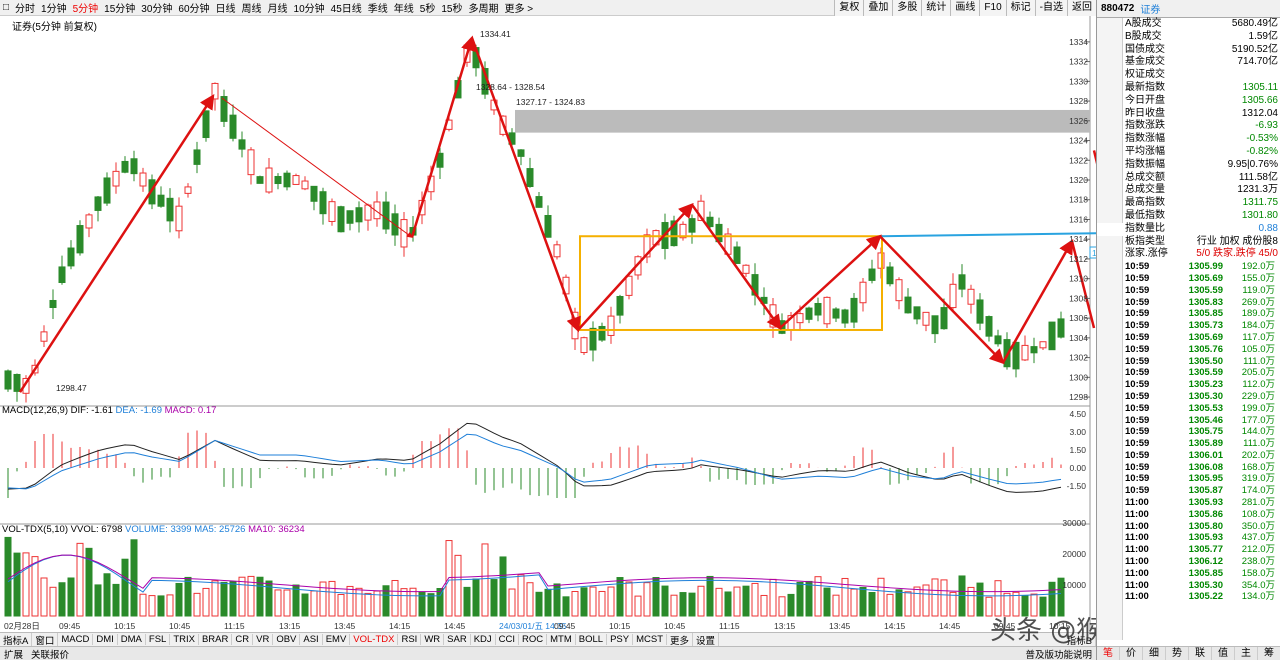  Describe the element at coordinates (13, 654) in the screenshot. I see `expand-button: 扩展` at that location.